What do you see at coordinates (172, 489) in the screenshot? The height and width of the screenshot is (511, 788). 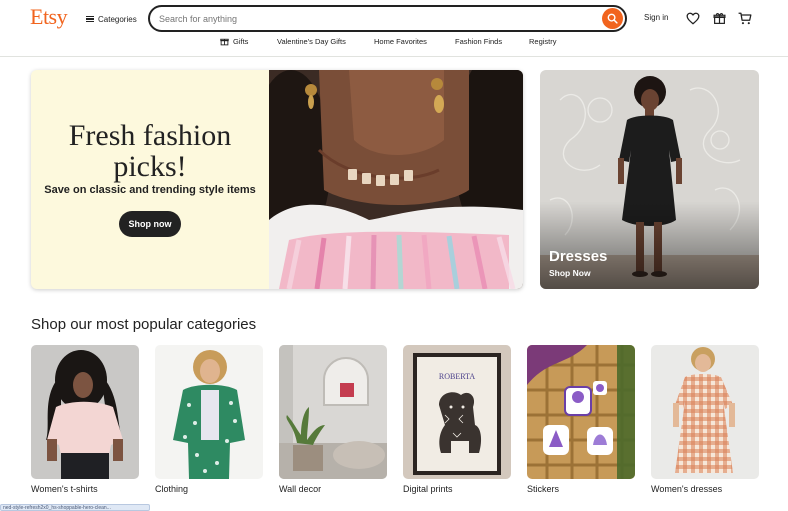 I see `category-label: Clothing` at bounding box center [172, 489].